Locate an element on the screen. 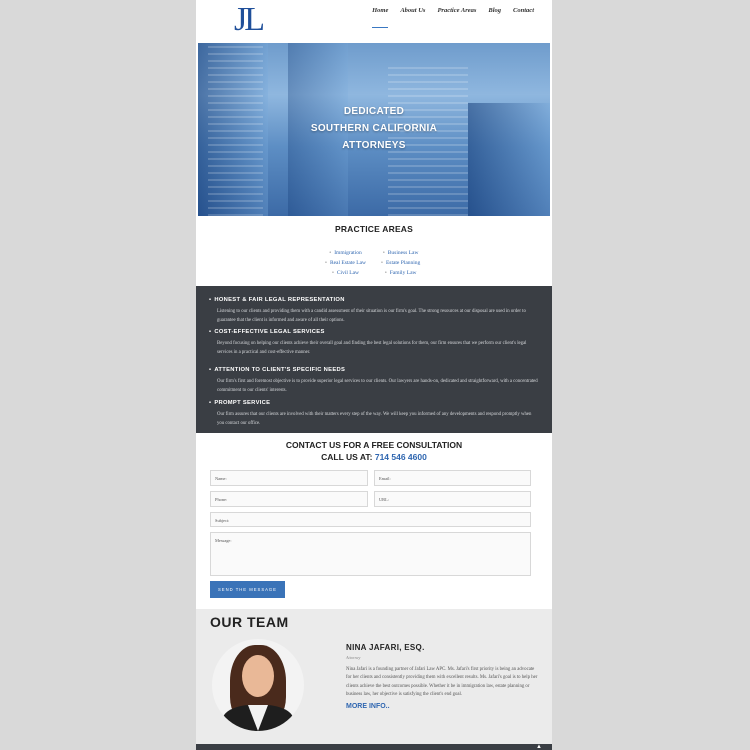  hero-line-2: SOUTHERN CALIFORNIA is located at coordinates (374, 128).